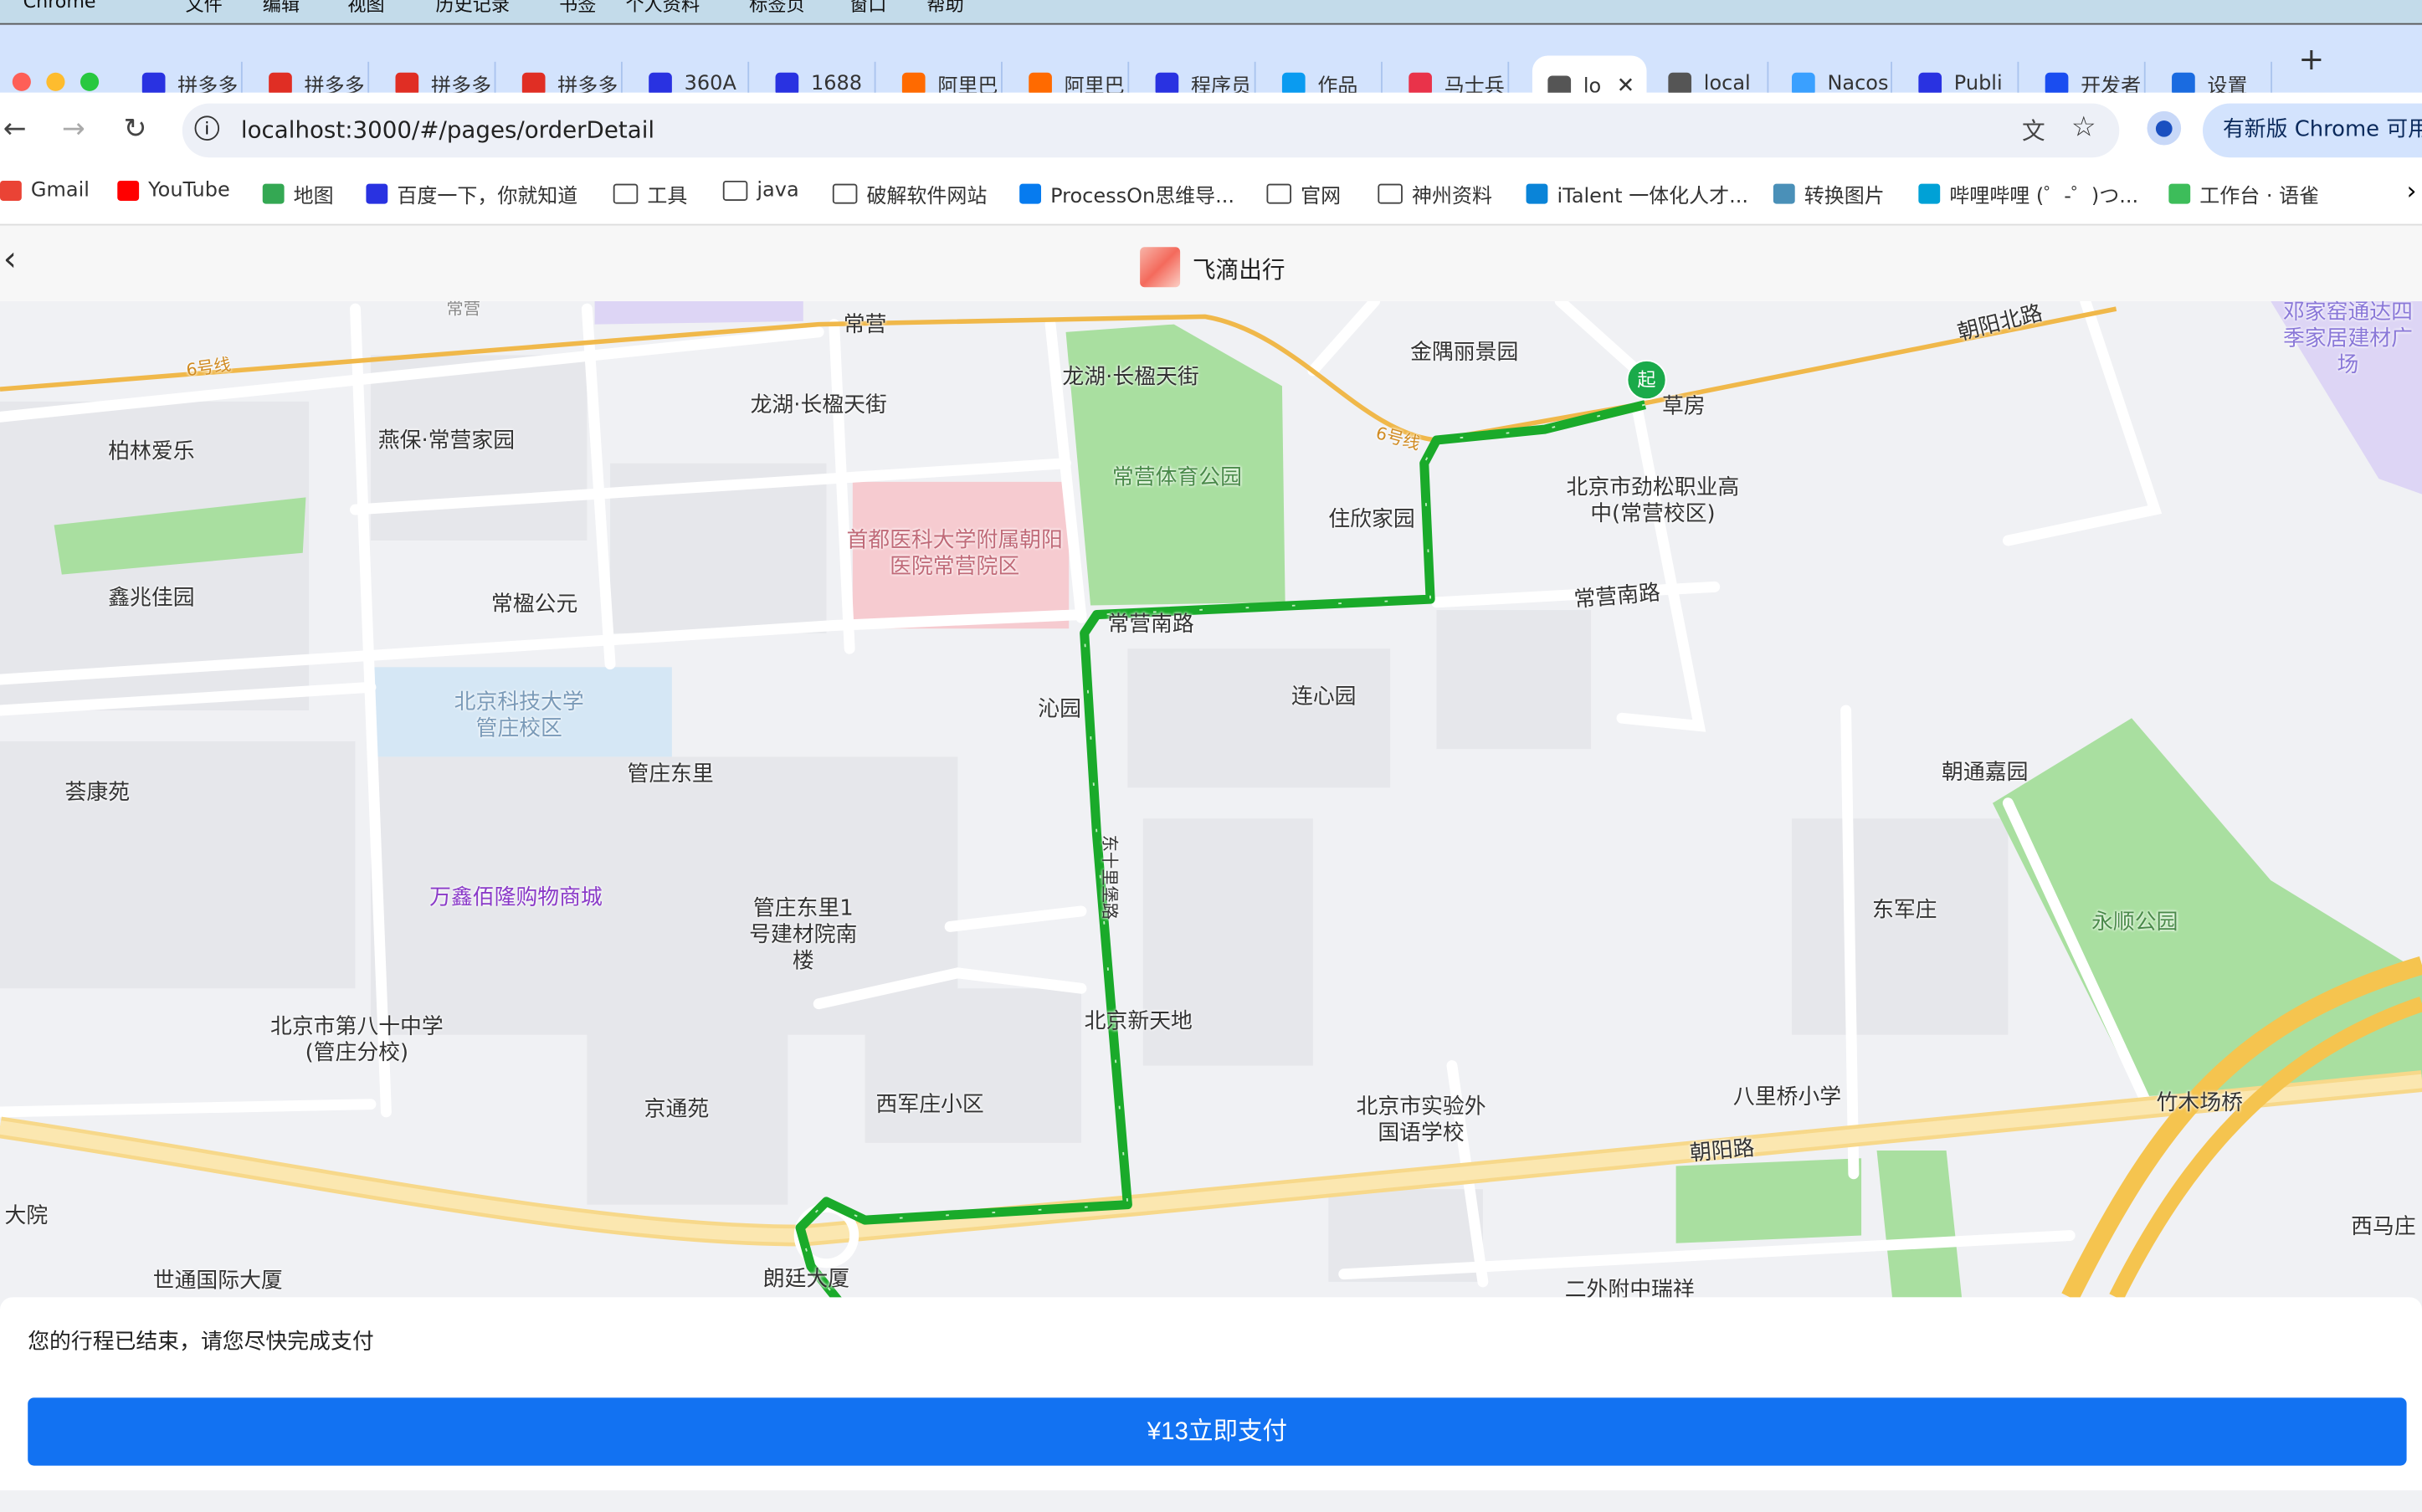  What do you see at coordinates (59, 6) in the screenshot?
I see `menubar-item: Chrome` at bounding box center [59, 6].